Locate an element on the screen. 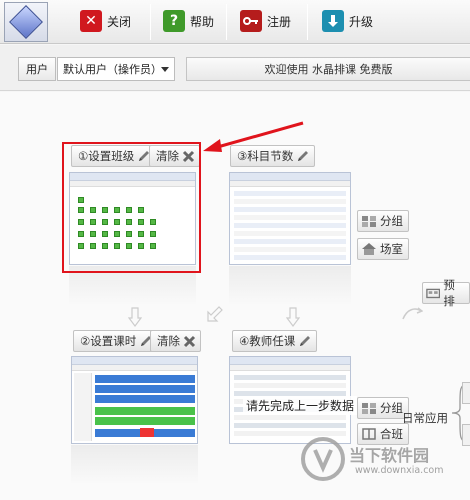 The height and width of the screenshot is (500, 470). clear-x-icon is located at coordinates (189, 341).